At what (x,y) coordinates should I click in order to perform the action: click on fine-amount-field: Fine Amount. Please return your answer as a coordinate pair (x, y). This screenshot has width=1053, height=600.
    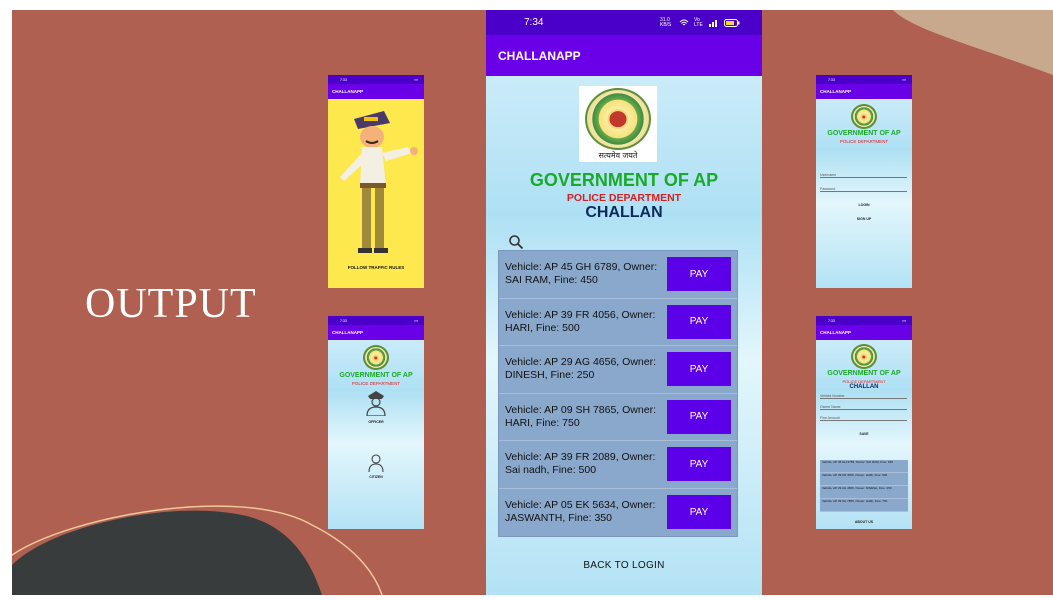
    Looking at the image, I should click on (863, 418).